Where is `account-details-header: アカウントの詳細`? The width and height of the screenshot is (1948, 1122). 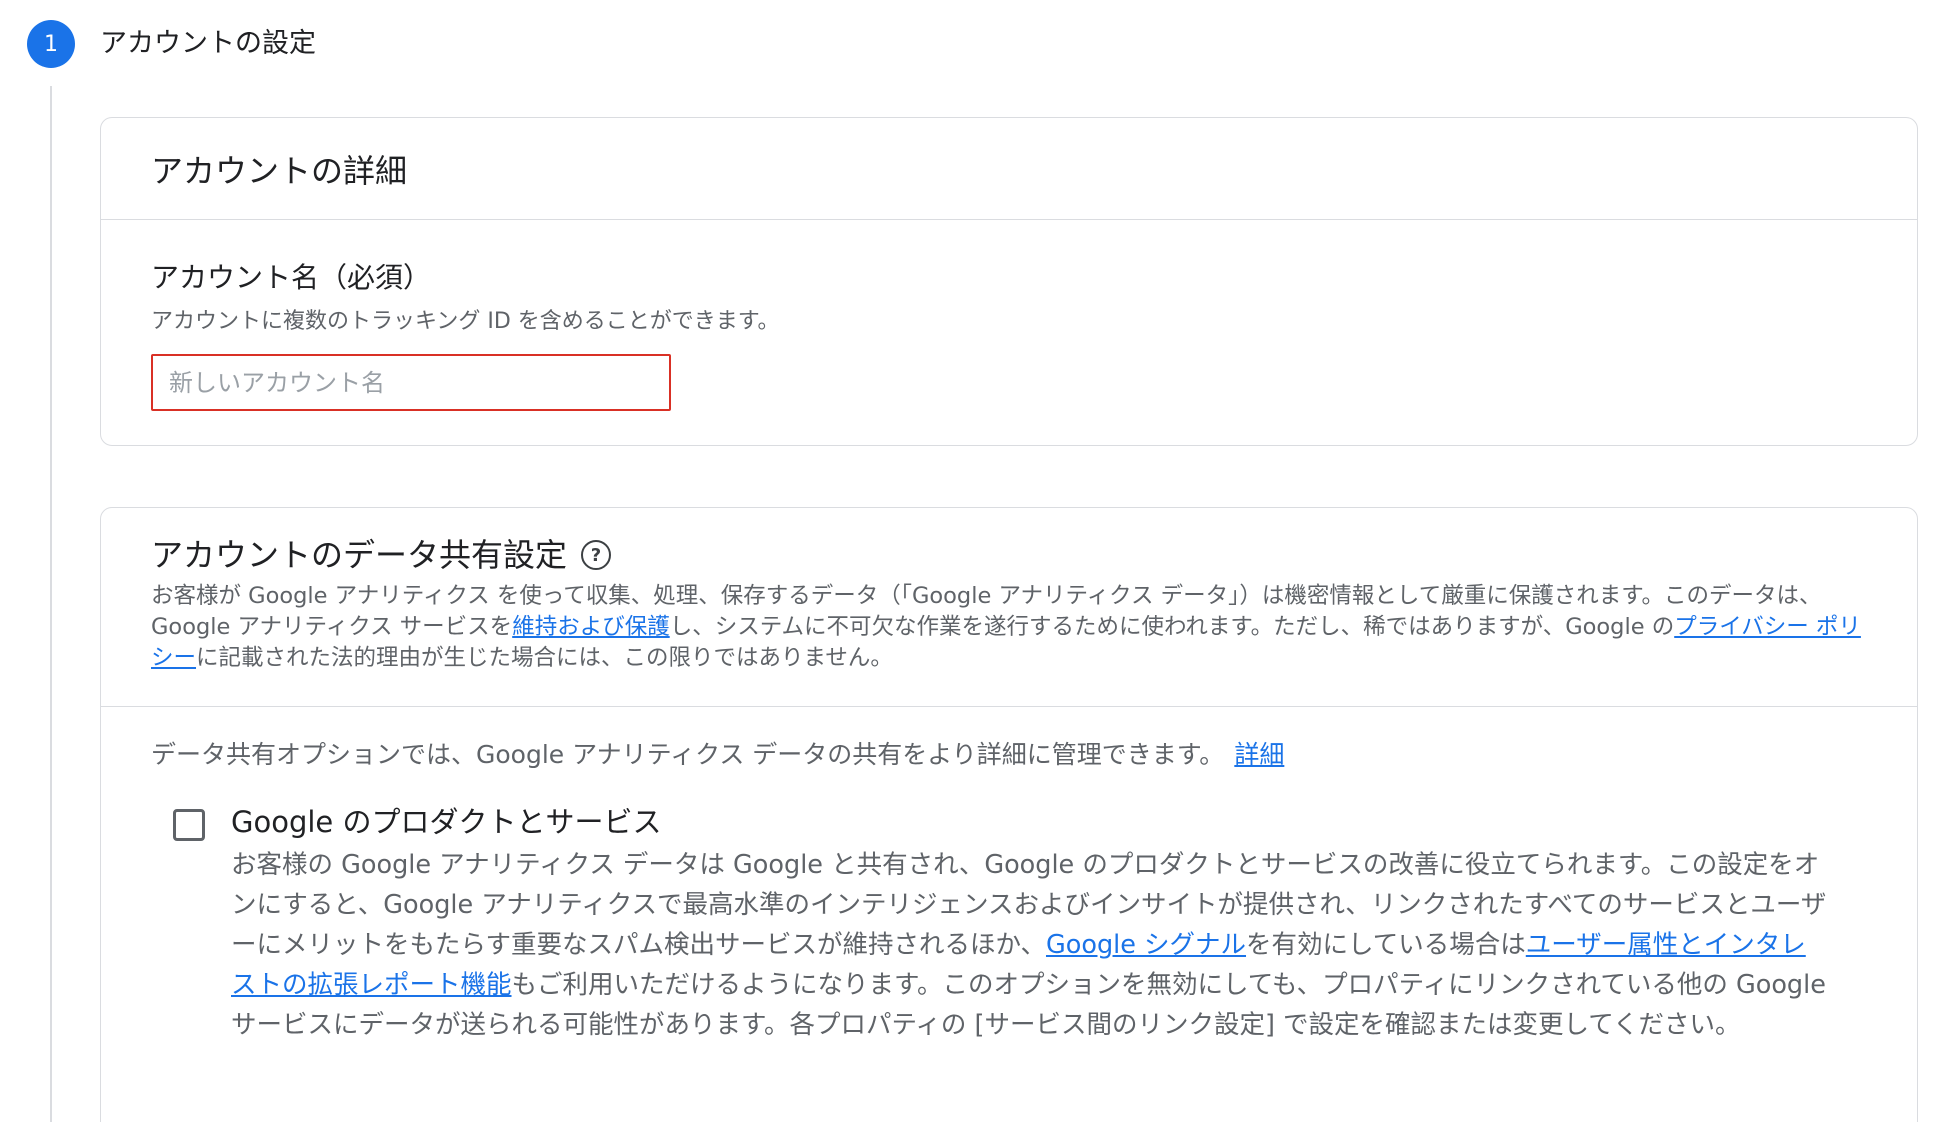 account-details-header: アカウントの詳細 is located at coordinates (1009, 169).